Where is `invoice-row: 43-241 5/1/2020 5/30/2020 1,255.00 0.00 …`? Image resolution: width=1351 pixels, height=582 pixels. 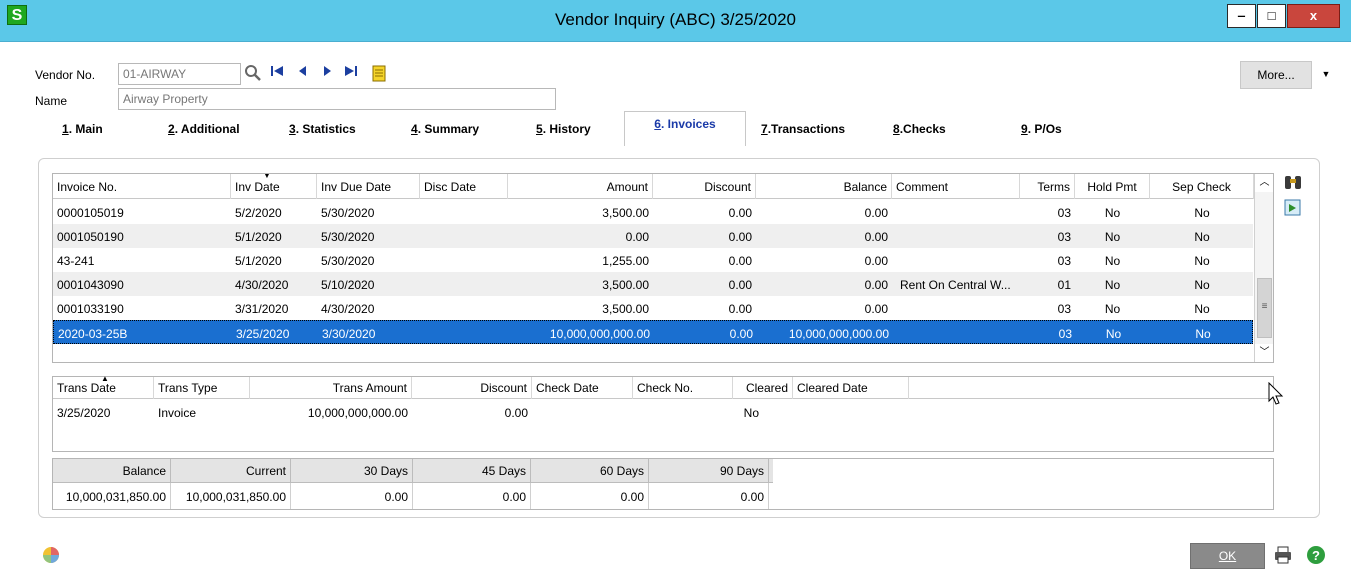
invoice-row: 43-241 5/1/2020 5/30/2020 1,255.00 0.00 … is located at coordinates (653, 260).